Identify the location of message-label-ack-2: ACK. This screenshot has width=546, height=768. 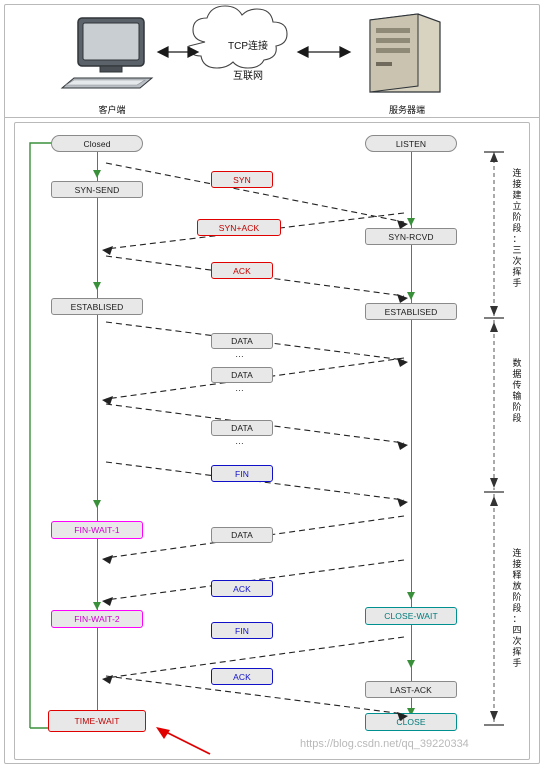
(242, 588).